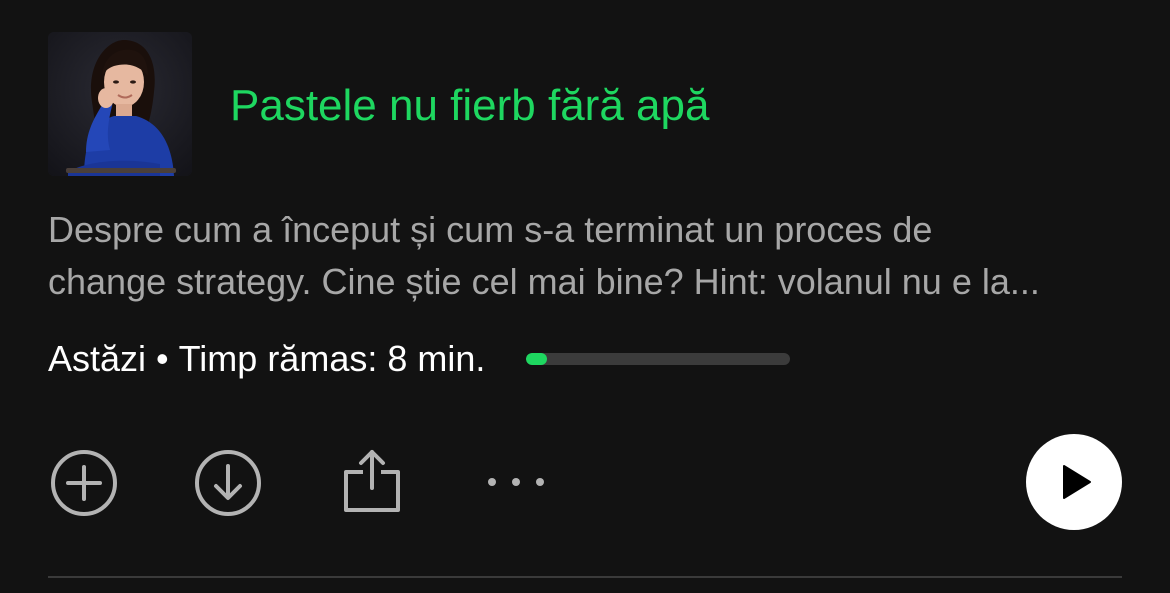  I want to click on portrait-image, so click(120, 104).